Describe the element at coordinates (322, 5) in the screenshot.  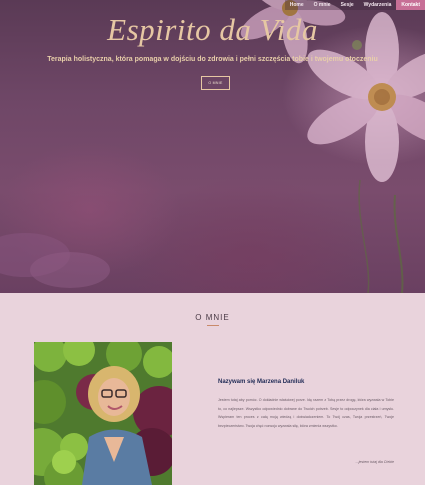
I see `nav-item-o-mnie: O mnie` at that location.